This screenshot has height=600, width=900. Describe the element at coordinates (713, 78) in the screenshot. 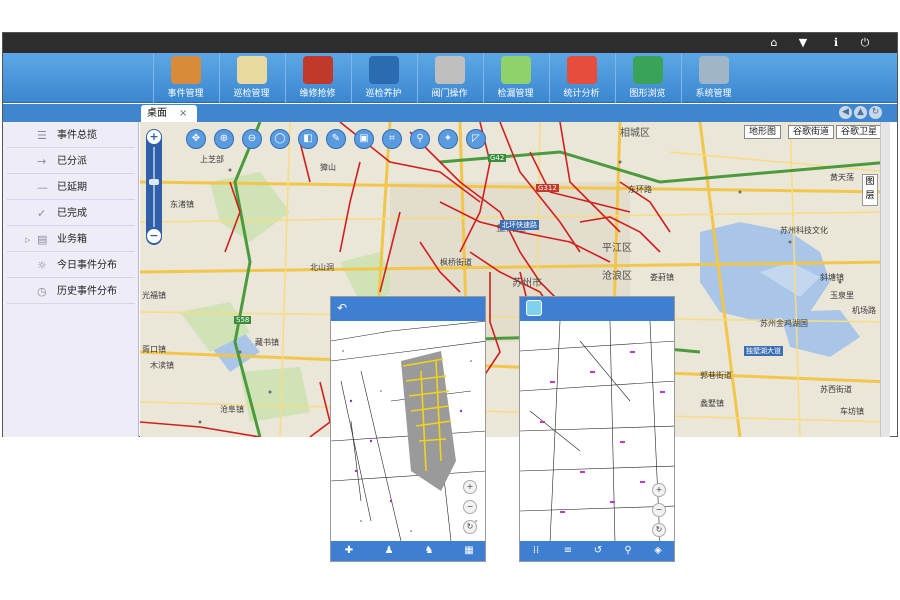

I see `toolbar-button-9: 系统管理` at that location.